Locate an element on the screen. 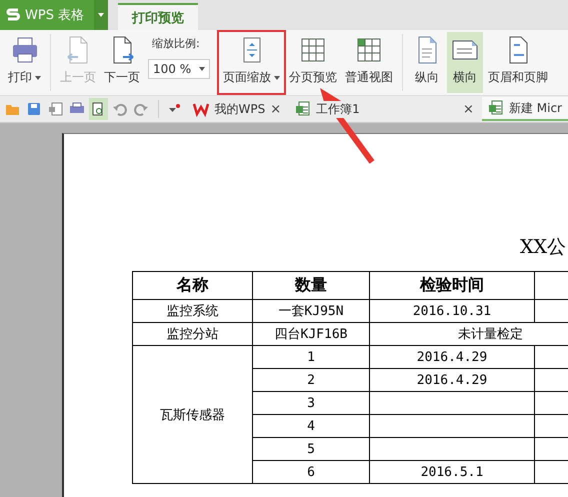  table-cell: 2016.10.31 is located at coordinates (452, 311).